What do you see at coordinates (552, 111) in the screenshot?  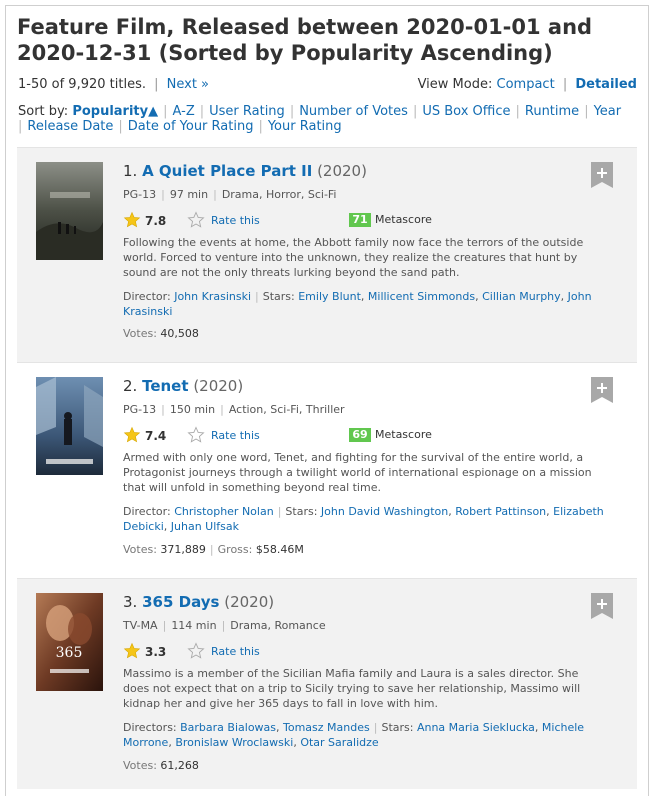 I see `sort-runtime: Runtime` at bounding box center [552, 111].